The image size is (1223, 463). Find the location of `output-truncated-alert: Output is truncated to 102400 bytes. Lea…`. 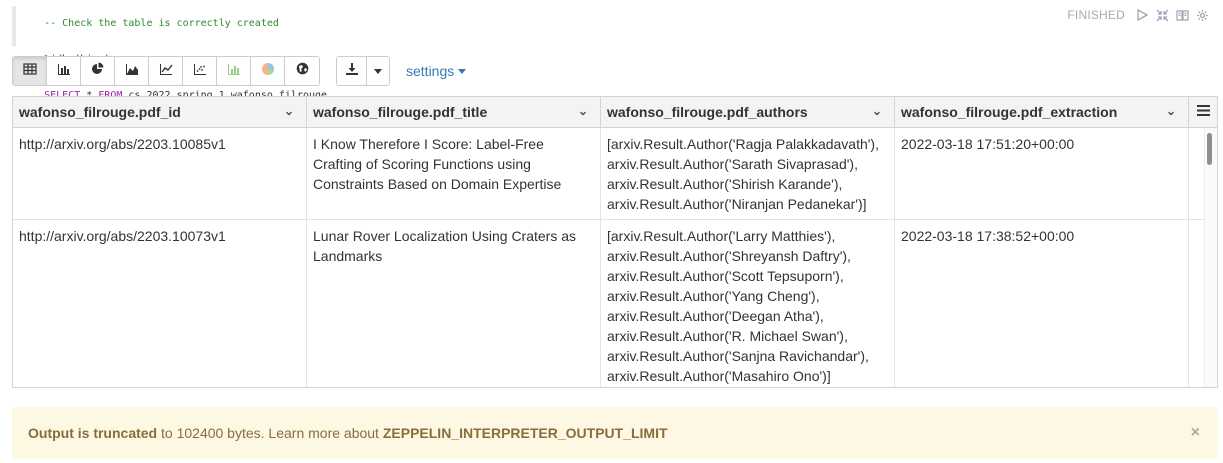

output-truncated-alert: Output is truncated to 102400 bytes. Lea… is located at coordinates (615, 433).